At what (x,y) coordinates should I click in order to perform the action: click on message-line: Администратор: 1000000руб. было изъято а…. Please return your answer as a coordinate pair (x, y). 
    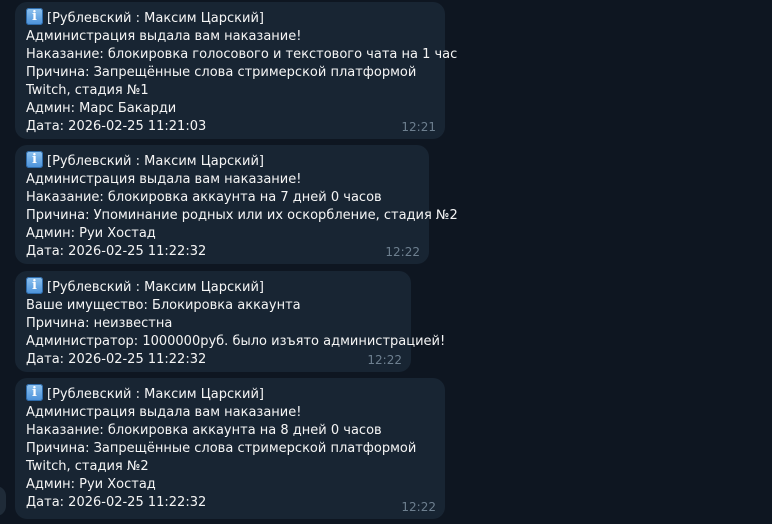
    Looking at the image, I should click on (236, 341).